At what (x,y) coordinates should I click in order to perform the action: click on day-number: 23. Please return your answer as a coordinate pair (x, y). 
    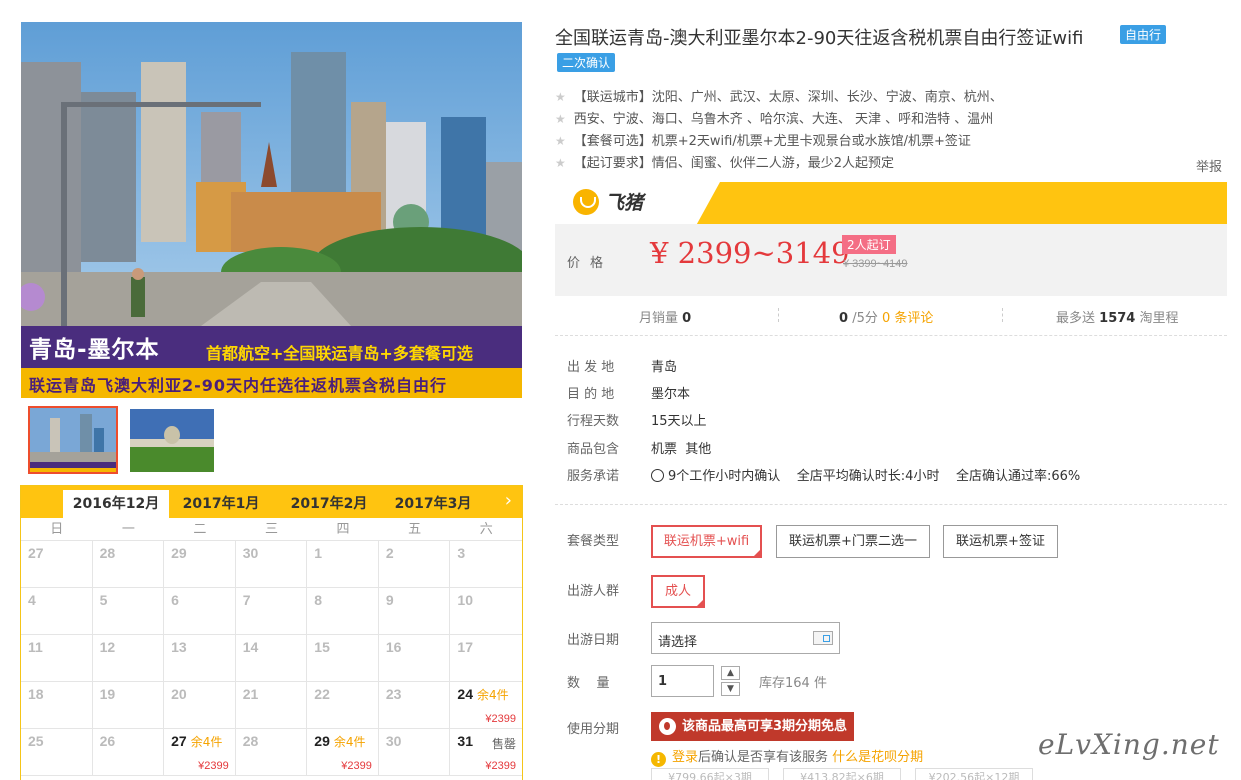
    Looking at the image, I should click on (393, 694).